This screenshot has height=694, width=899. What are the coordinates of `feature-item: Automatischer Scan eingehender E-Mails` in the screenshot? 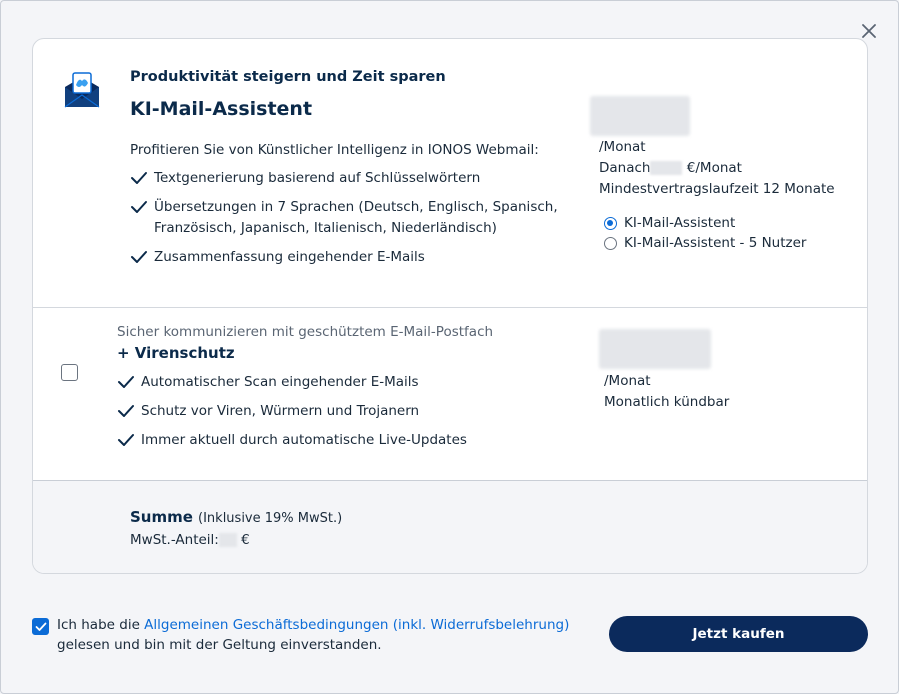 It's located at (268, 382).